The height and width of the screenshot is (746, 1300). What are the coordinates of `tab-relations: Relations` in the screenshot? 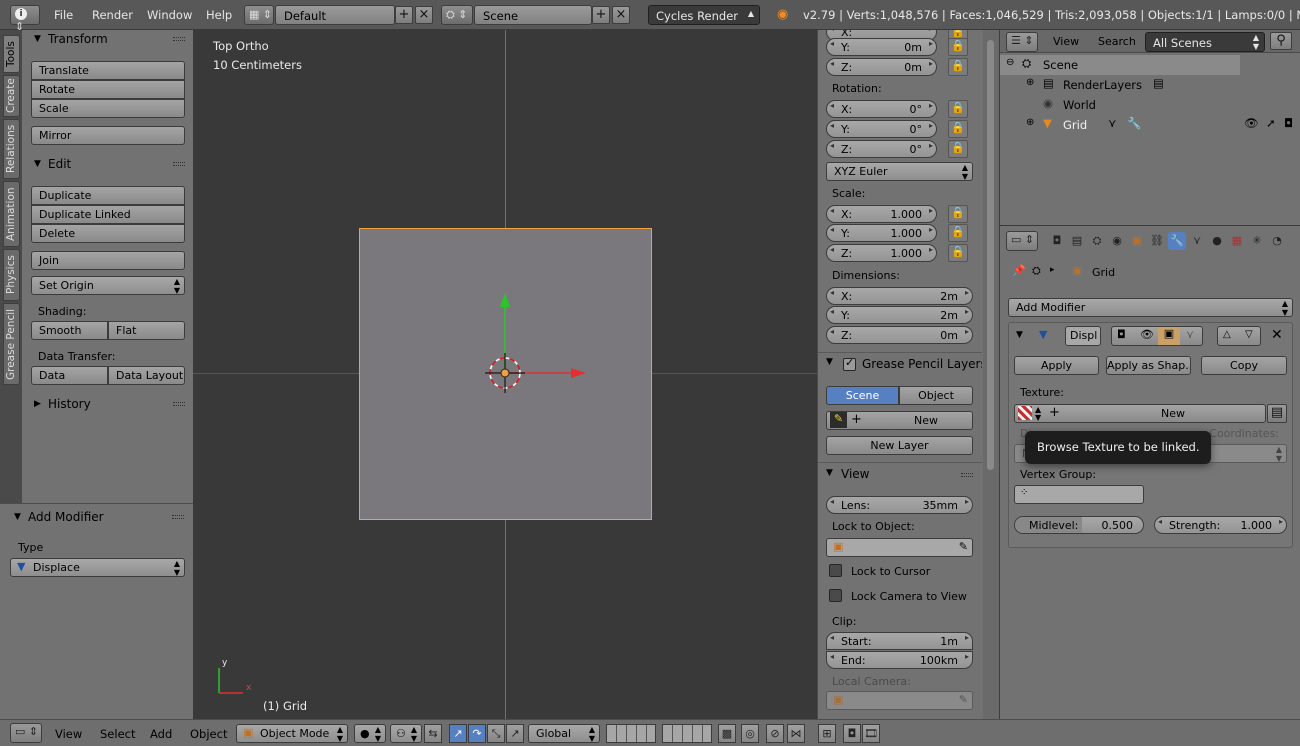 It's located at (11, 149).